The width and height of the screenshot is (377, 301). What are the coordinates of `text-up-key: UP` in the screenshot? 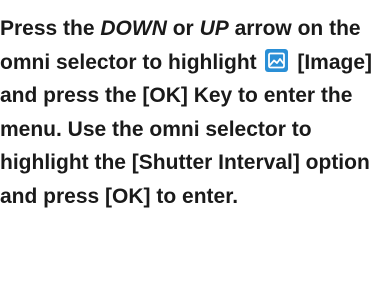 It's located at (214, 28).